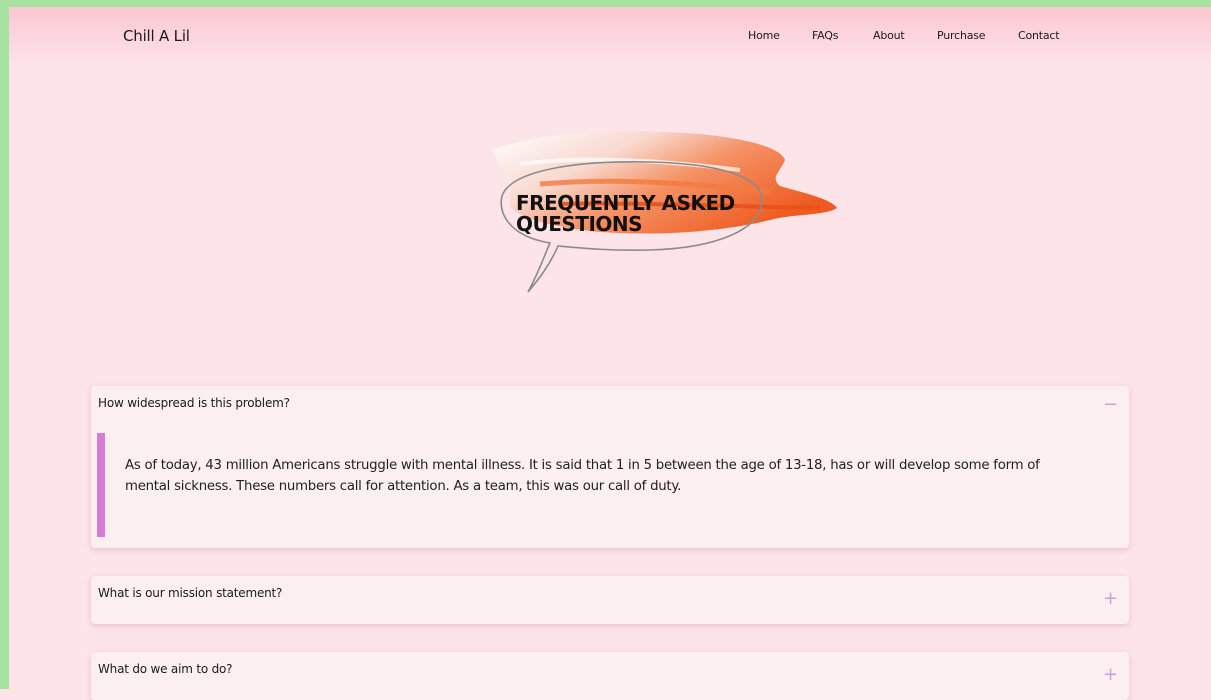  I want to click on faq-hero: Frequently Asked Questions, so click(665, 212).